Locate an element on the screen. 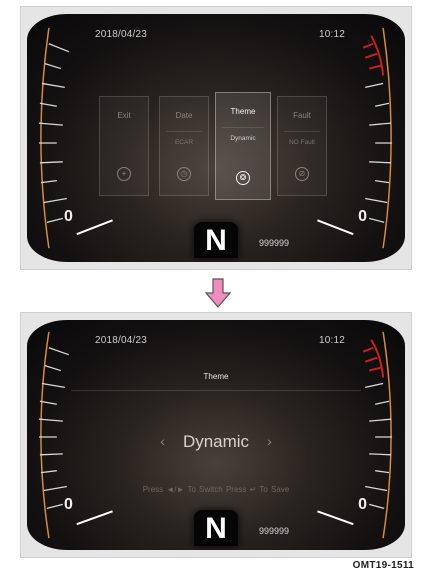 This screenshot has width=424, height=573. down-arrow-icon is located at coordinates (218, 293).